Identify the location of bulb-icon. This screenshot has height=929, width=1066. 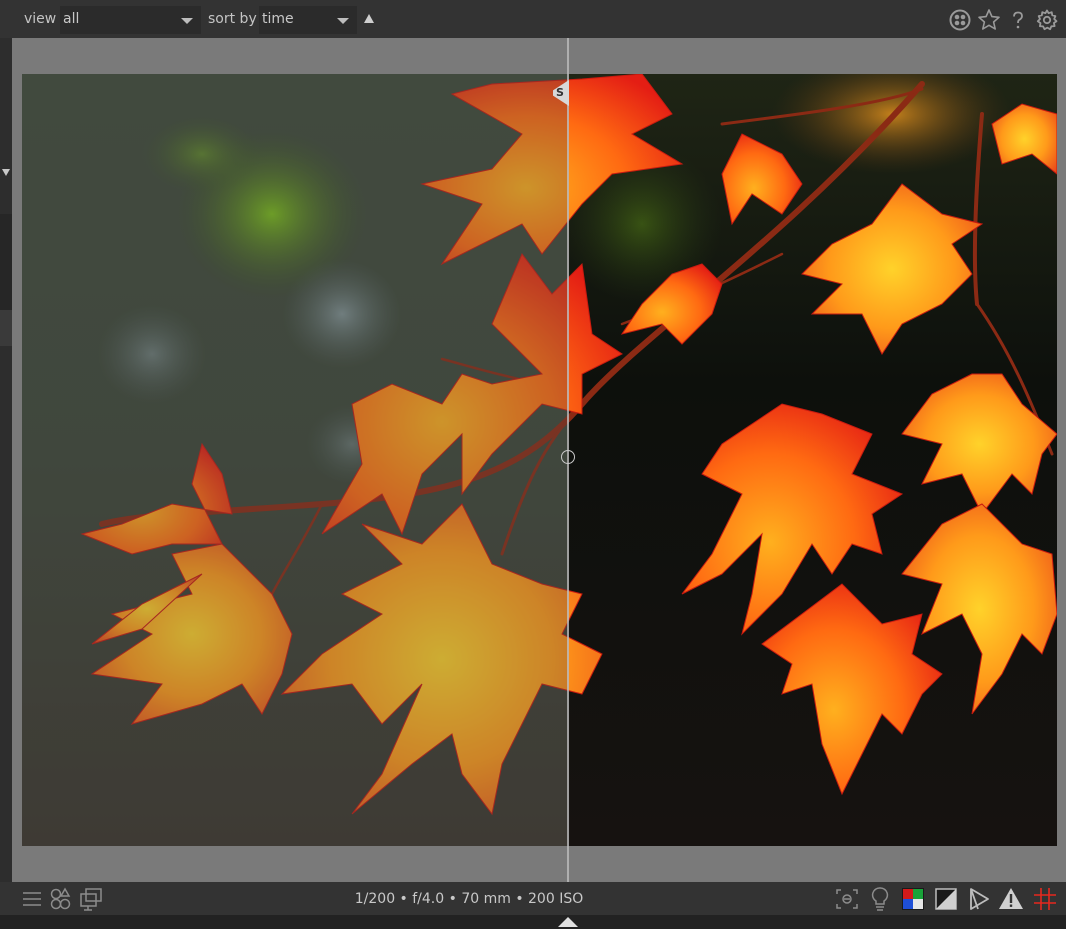
(880, 899).